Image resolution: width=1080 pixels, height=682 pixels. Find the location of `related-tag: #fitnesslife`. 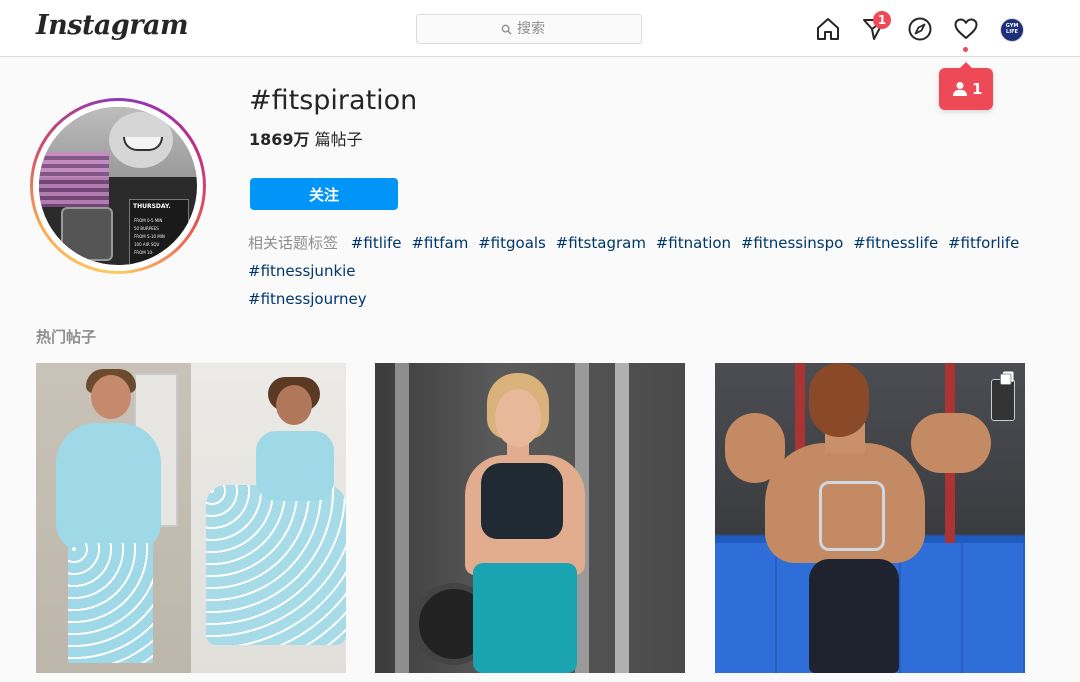

related-tag: #fitnesslife is located at coordinates (895, 243).